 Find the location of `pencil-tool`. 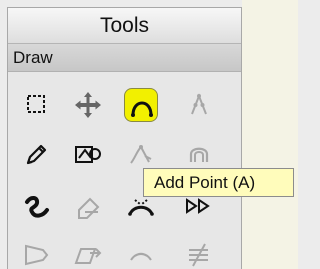

pencil-tool is located at coordinates (36, 155).